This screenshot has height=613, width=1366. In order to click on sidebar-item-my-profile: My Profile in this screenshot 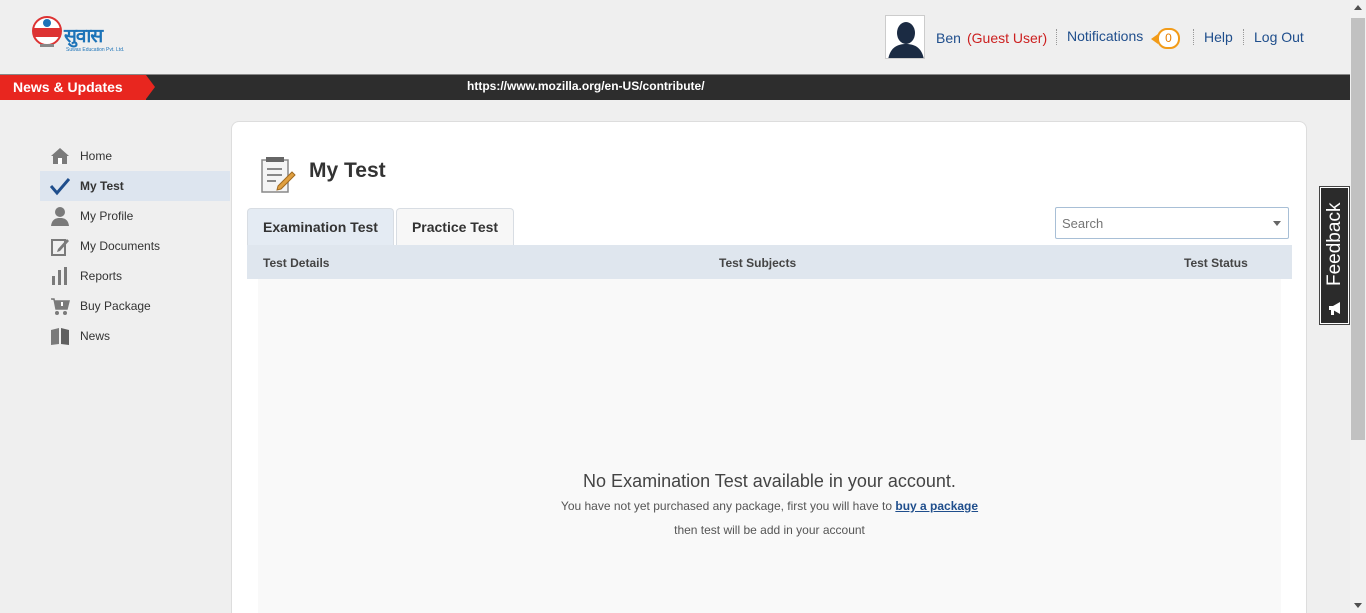, I will do `click(135, 216)`.